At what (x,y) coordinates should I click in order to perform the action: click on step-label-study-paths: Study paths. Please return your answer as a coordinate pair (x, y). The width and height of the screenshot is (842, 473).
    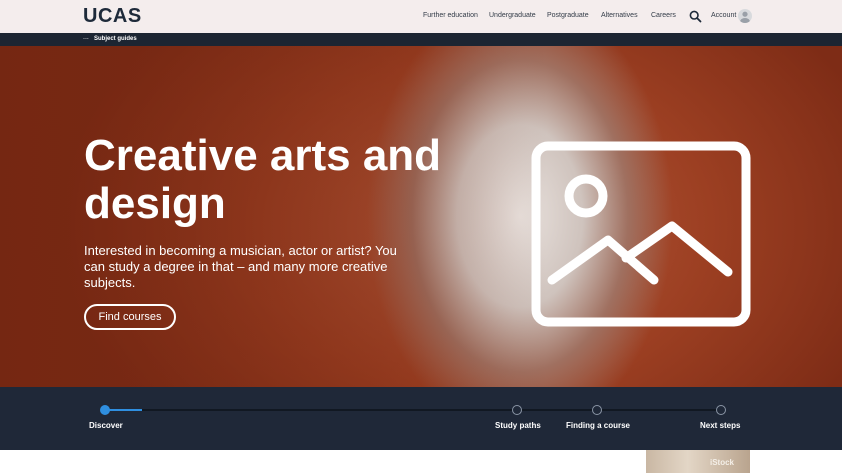
    Looking at the image, I should click on (518, 425).